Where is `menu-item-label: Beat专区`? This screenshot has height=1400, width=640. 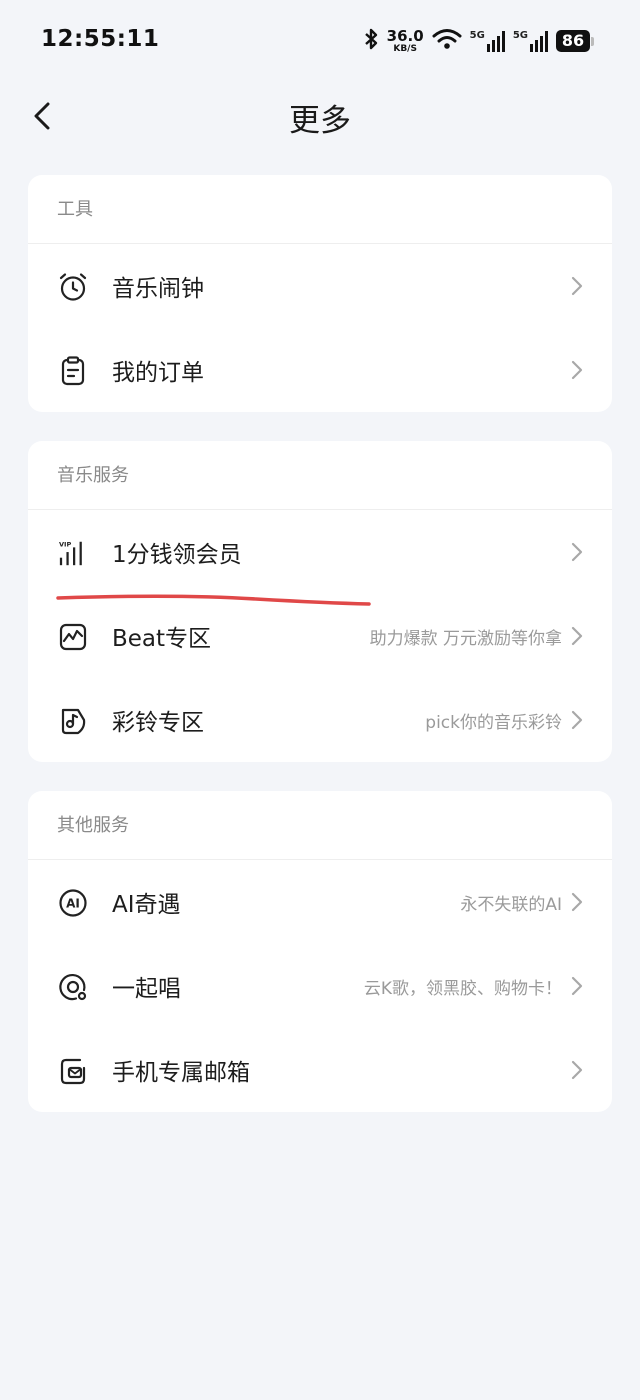
menu-item-label: Beat专区 is located at coordinates (162, 639).